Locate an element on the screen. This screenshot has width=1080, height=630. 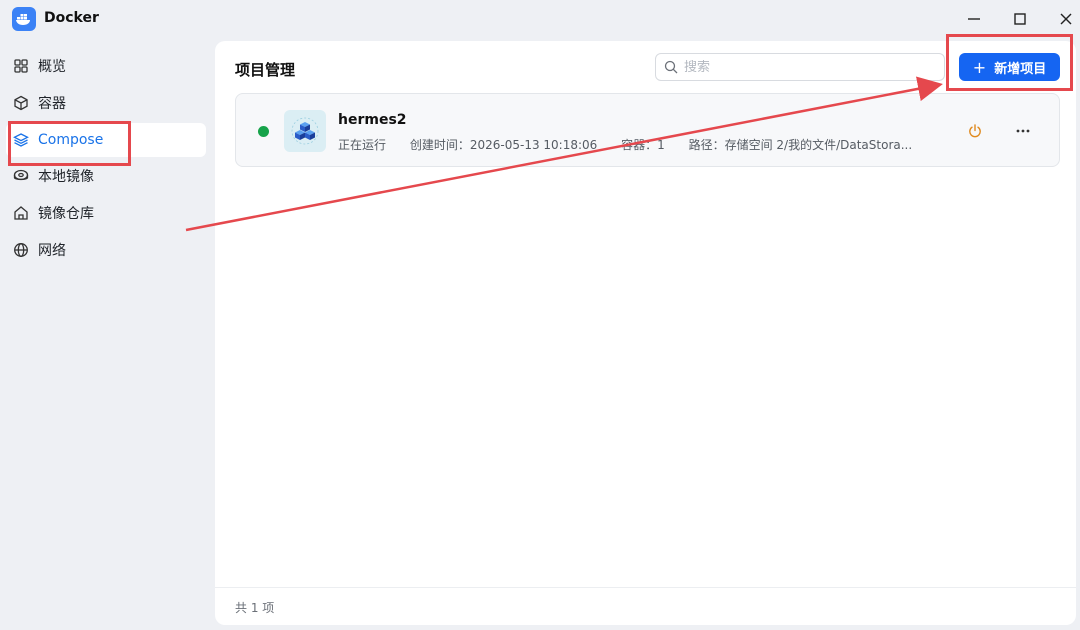
maximize-icon is located at coordinates (1020, 19).